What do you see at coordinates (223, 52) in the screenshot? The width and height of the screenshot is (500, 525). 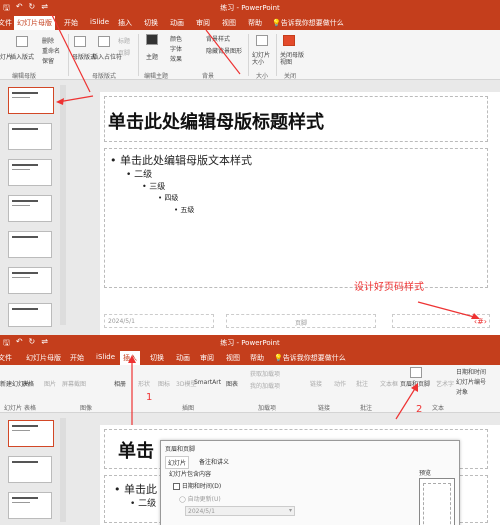 I see `arrow-to-background-group` at bounding box center [223, 52].